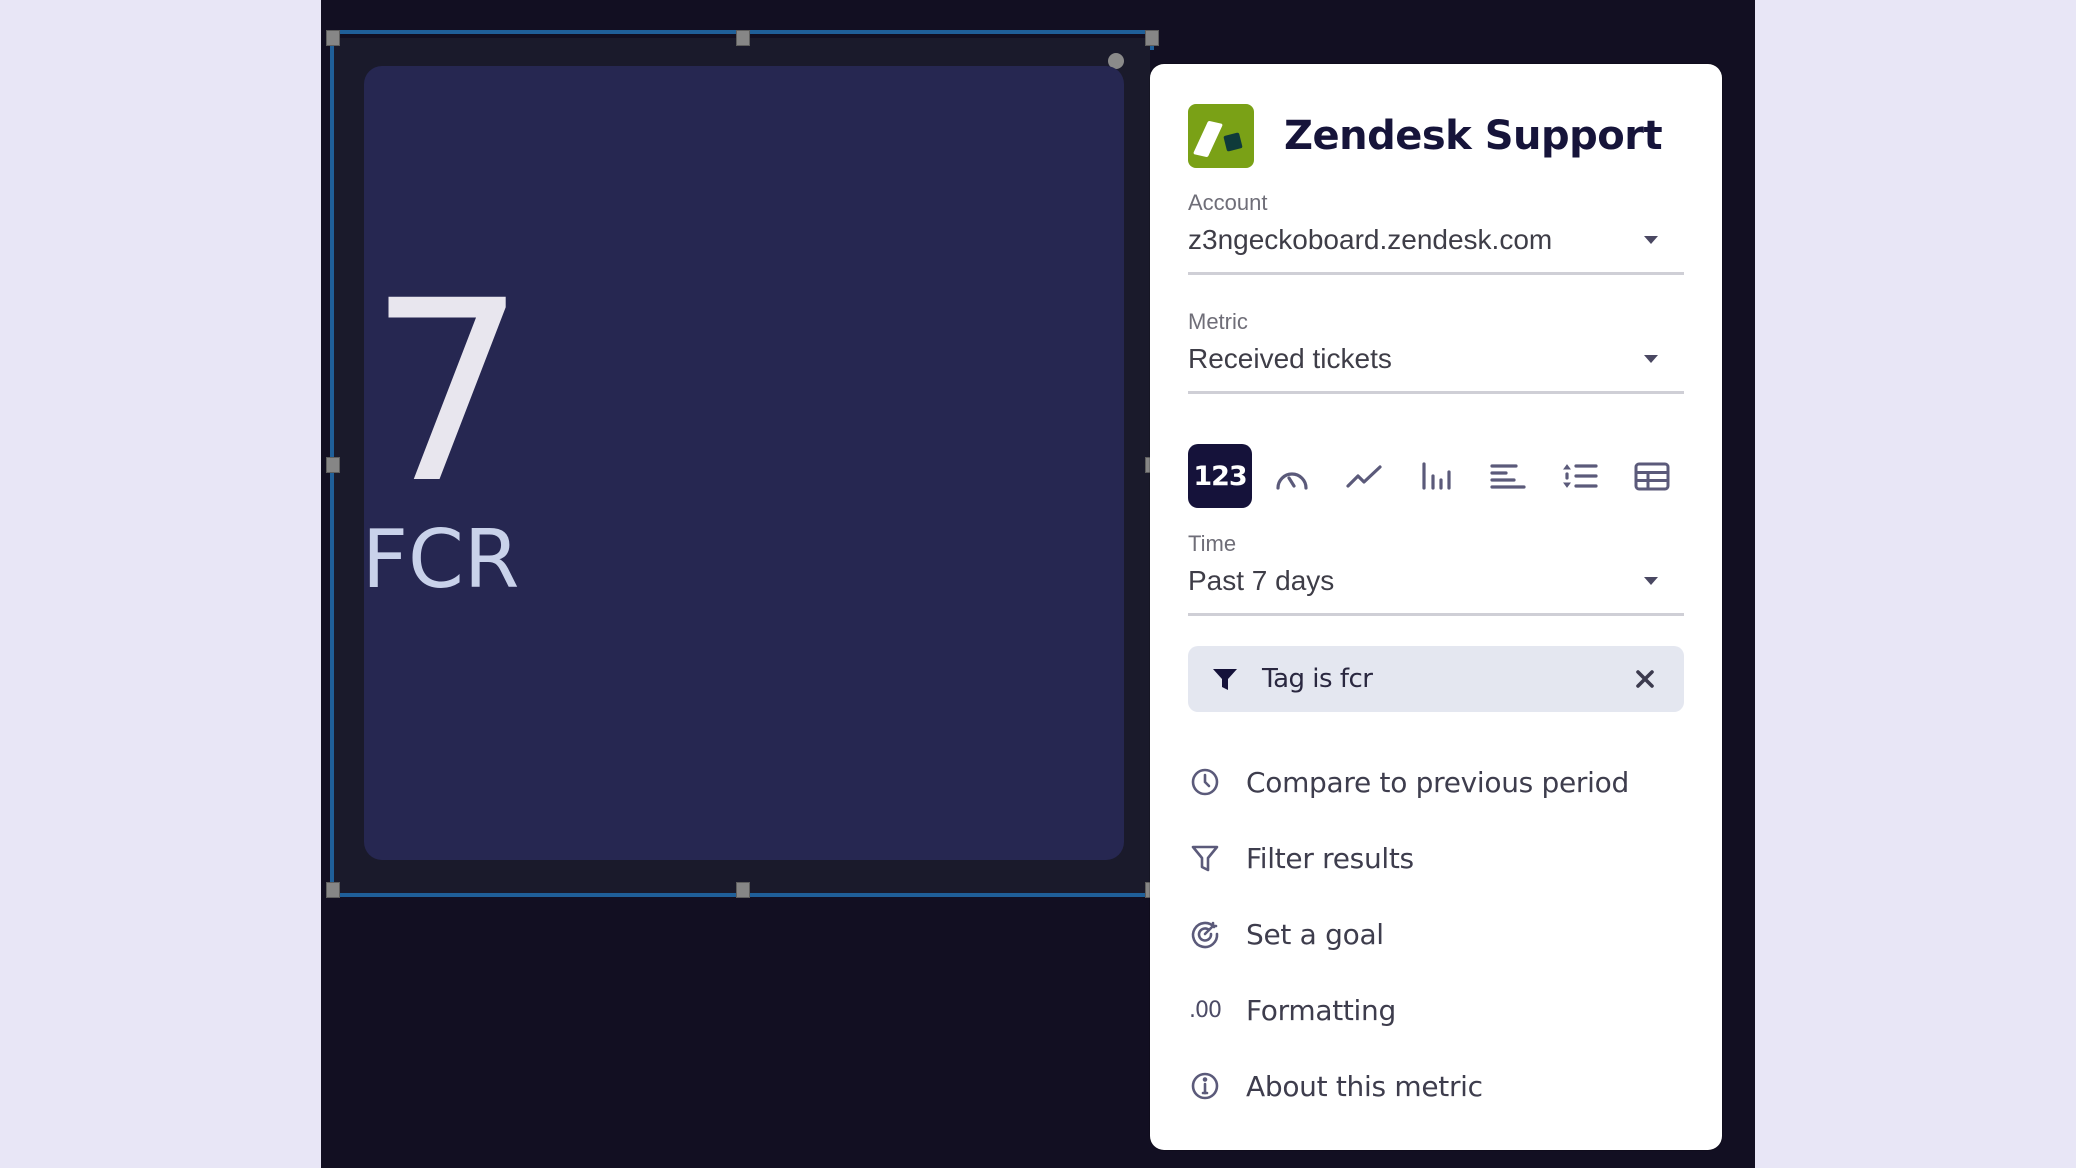 The image size is (2076, 1168). I want to click on viz-leaderboard-button, so click(1580, 476).